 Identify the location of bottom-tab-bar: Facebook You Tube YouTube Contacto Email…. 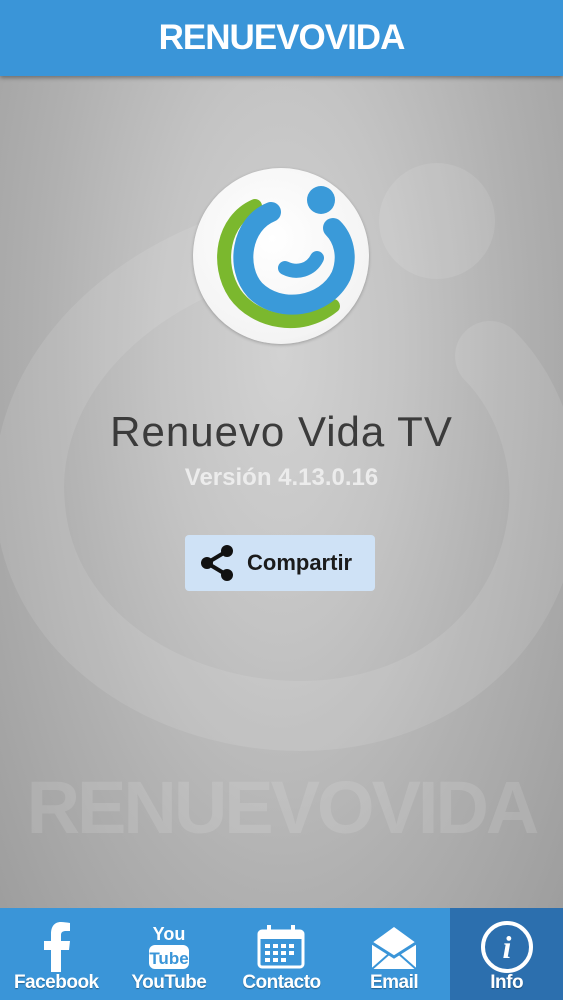
(281, 954).